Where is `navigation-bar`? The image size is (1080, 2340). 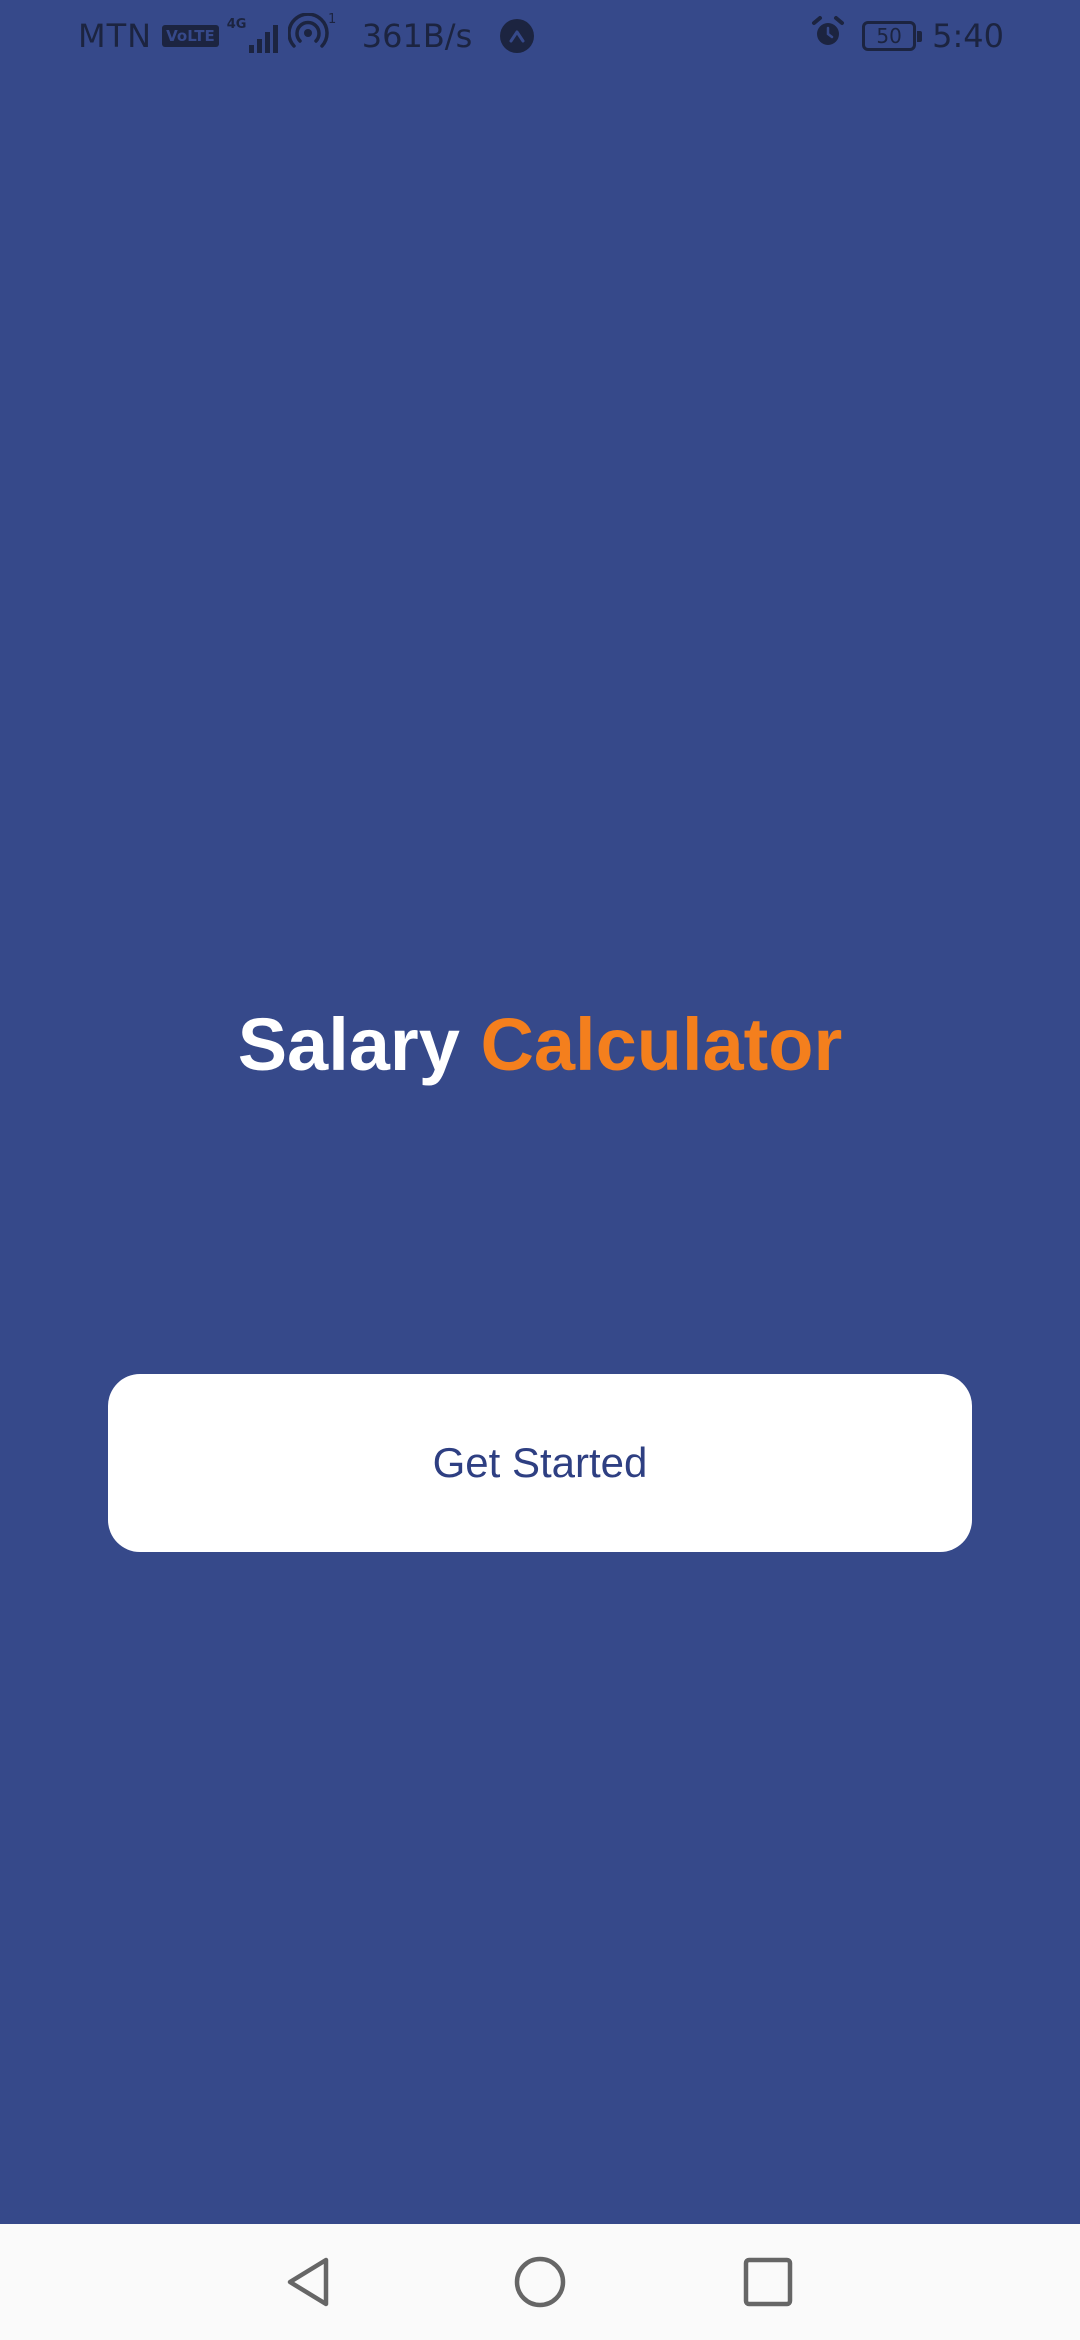
navigation-bar is located at coordinates (540, 2282).